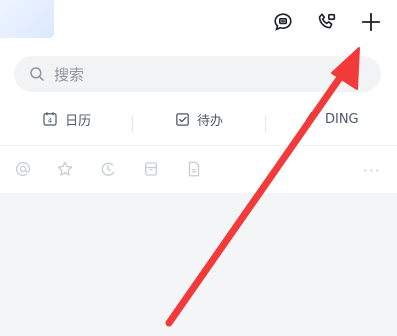  What do you see at coordinates (151, 169) in the screenshot?
I see `archive-icon` at bounding box center [151, 169].